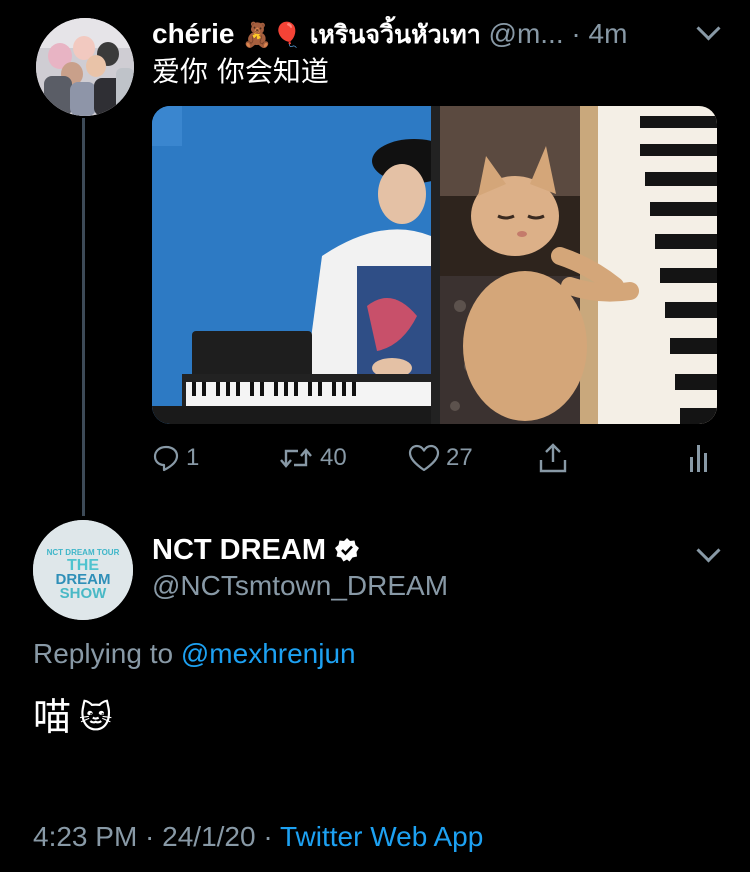  I want to click on share-button, so click(553, 458).